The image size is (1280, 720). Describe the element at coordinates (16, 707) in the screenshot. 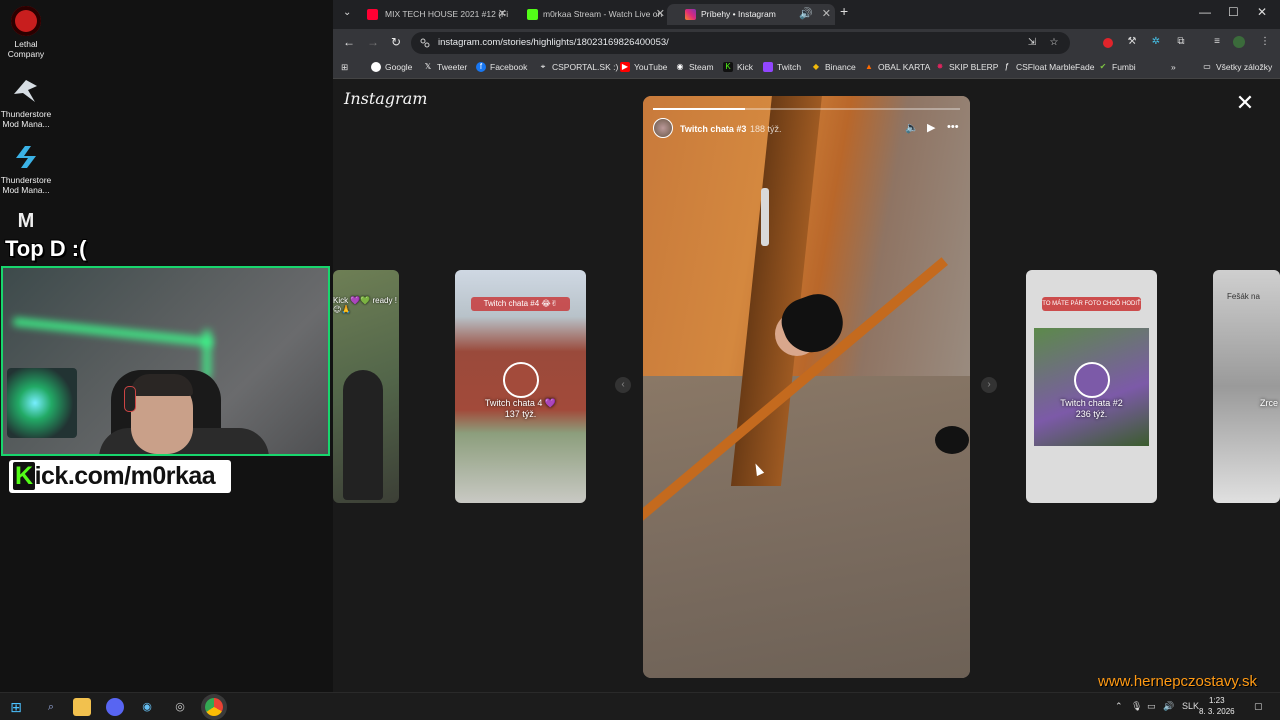

I see `windows-start-icon: ⊞` at that location.